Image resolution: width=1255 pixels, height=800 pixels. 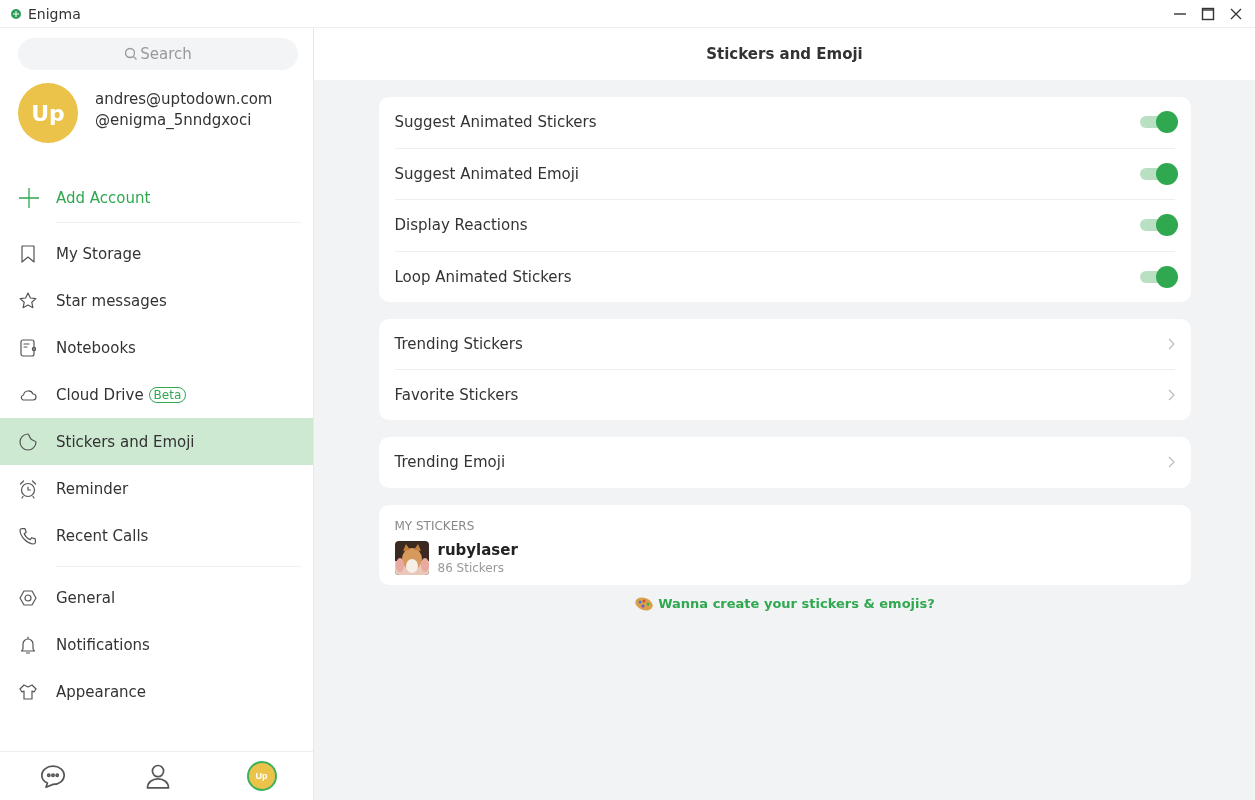 What do you see at coordinates (156, 441) in the screenshot?
I see `sidebar-item: Stickers and Emoji` at bounding box center [156, 441].